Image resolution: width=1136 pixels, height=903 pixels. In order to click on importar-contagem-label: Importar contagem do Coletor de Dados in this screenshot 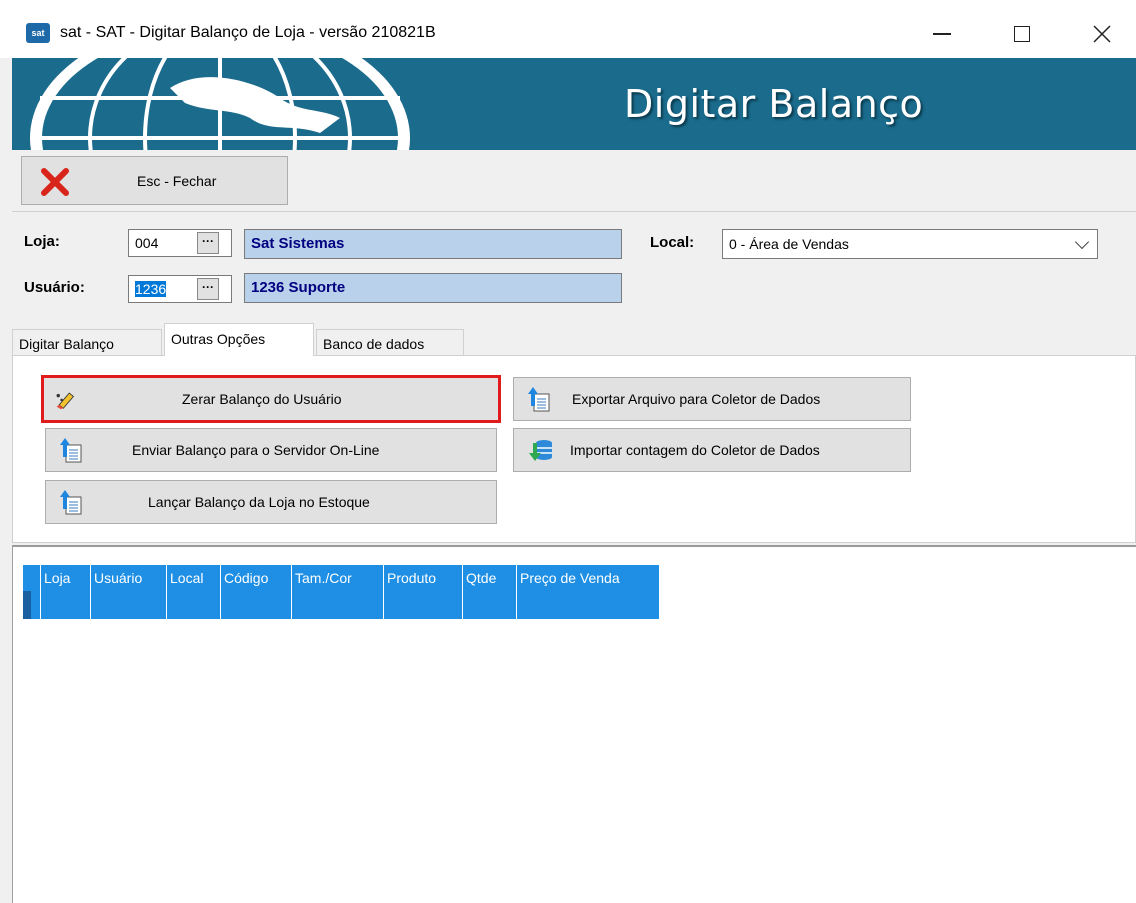, I will do `click(695, 450)`.